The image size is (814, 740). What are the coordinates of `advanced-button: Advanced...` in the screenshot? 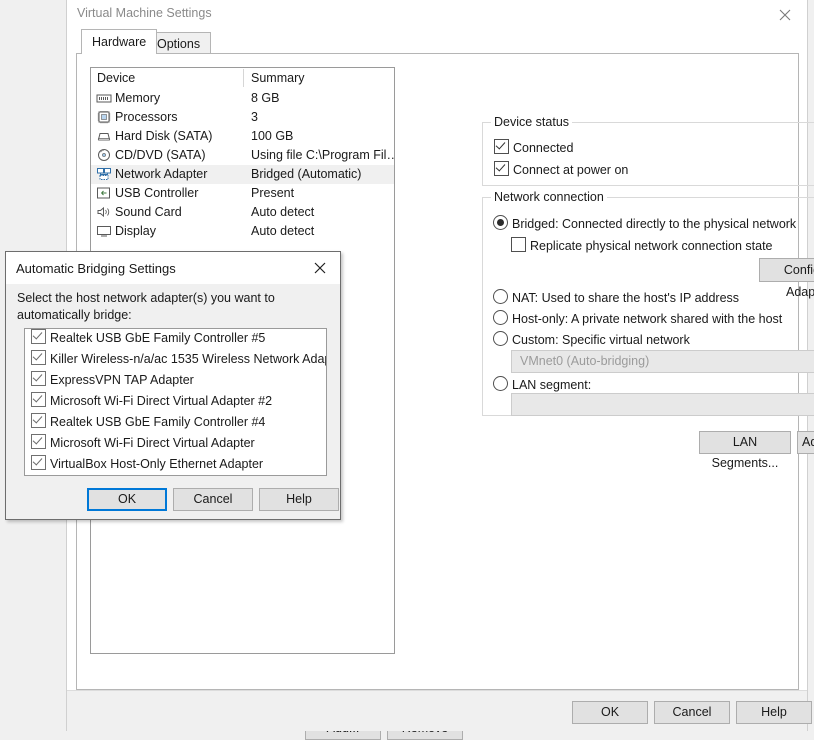 It's located at (805, 442).